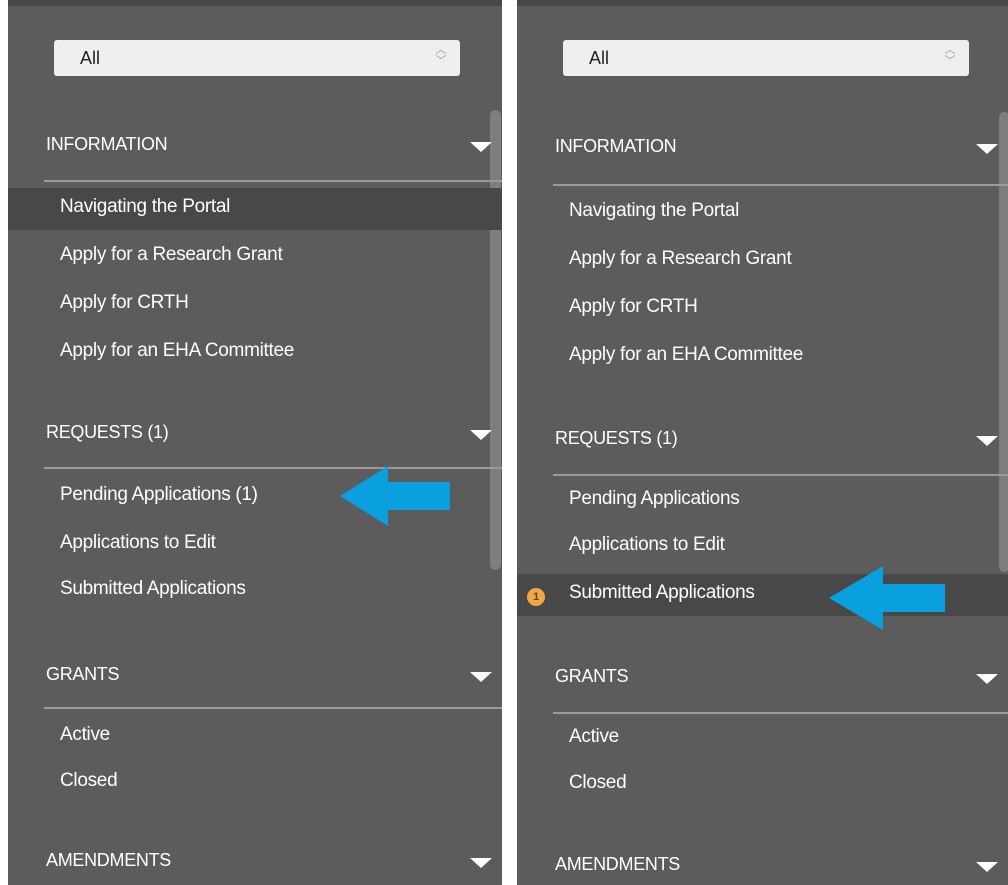  Describe the element at coordinates (762, 501) in the screenshot. I see `menu-item-pending-applications: Pending Applications` at that location.